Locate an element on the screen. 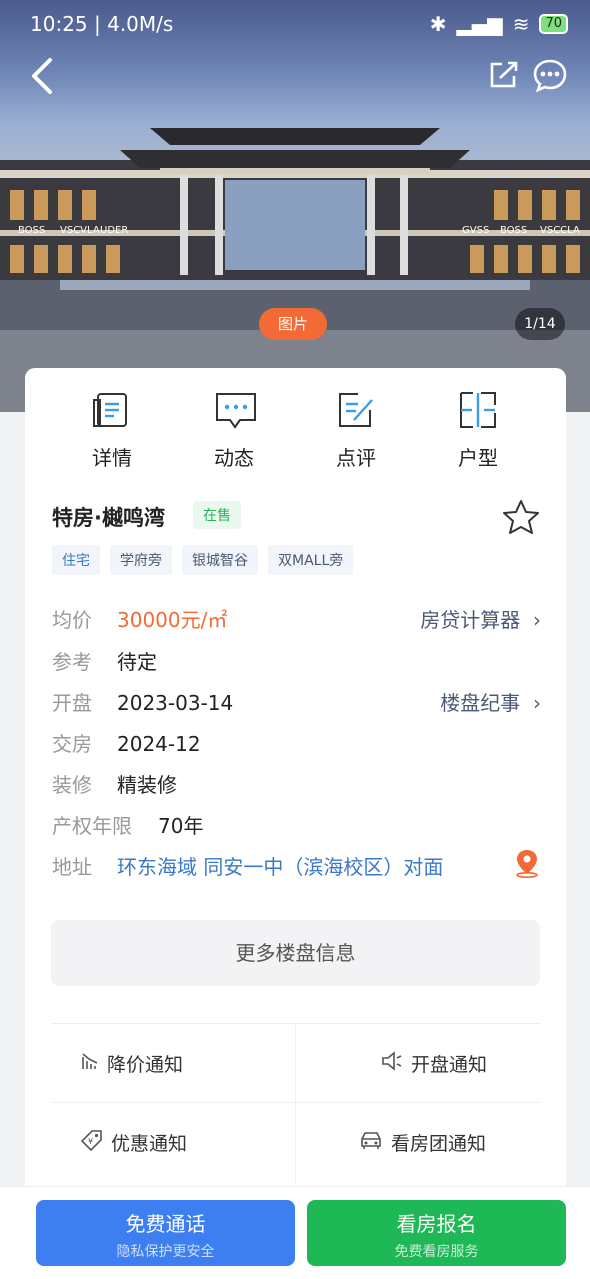 Image resolution: width=590 pixels, height=1279 pixels. tour-group-notify-button: 看房团通知 is located at coordinates (422, 1142).